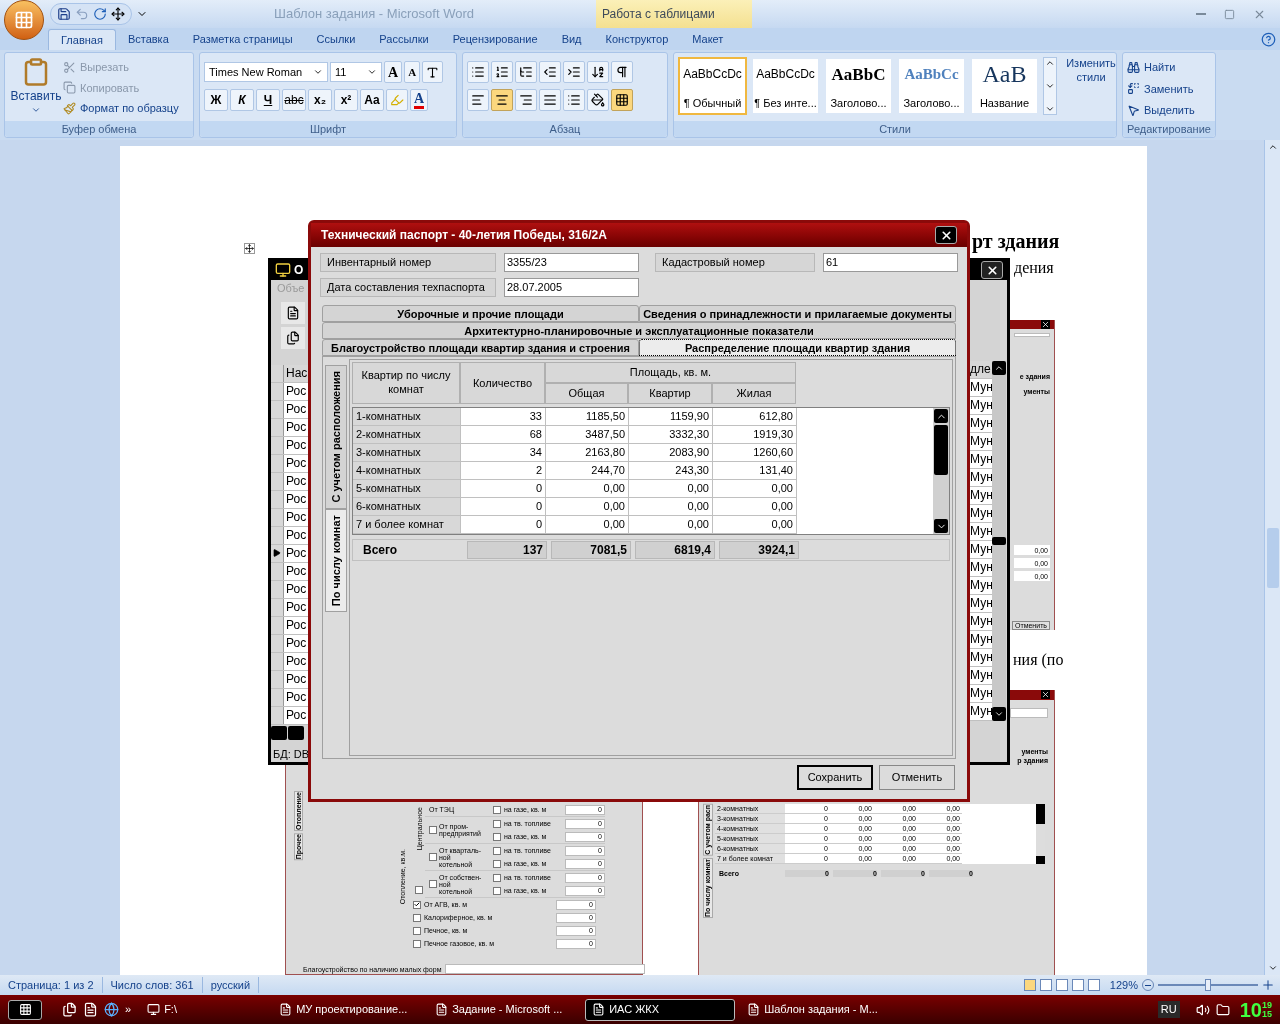 The width and height of the screenshot is (1280, 1024). Describe the element at coordinates (571, 287) in the screenshot. I see `text-field: 28.07.2005` at that location.